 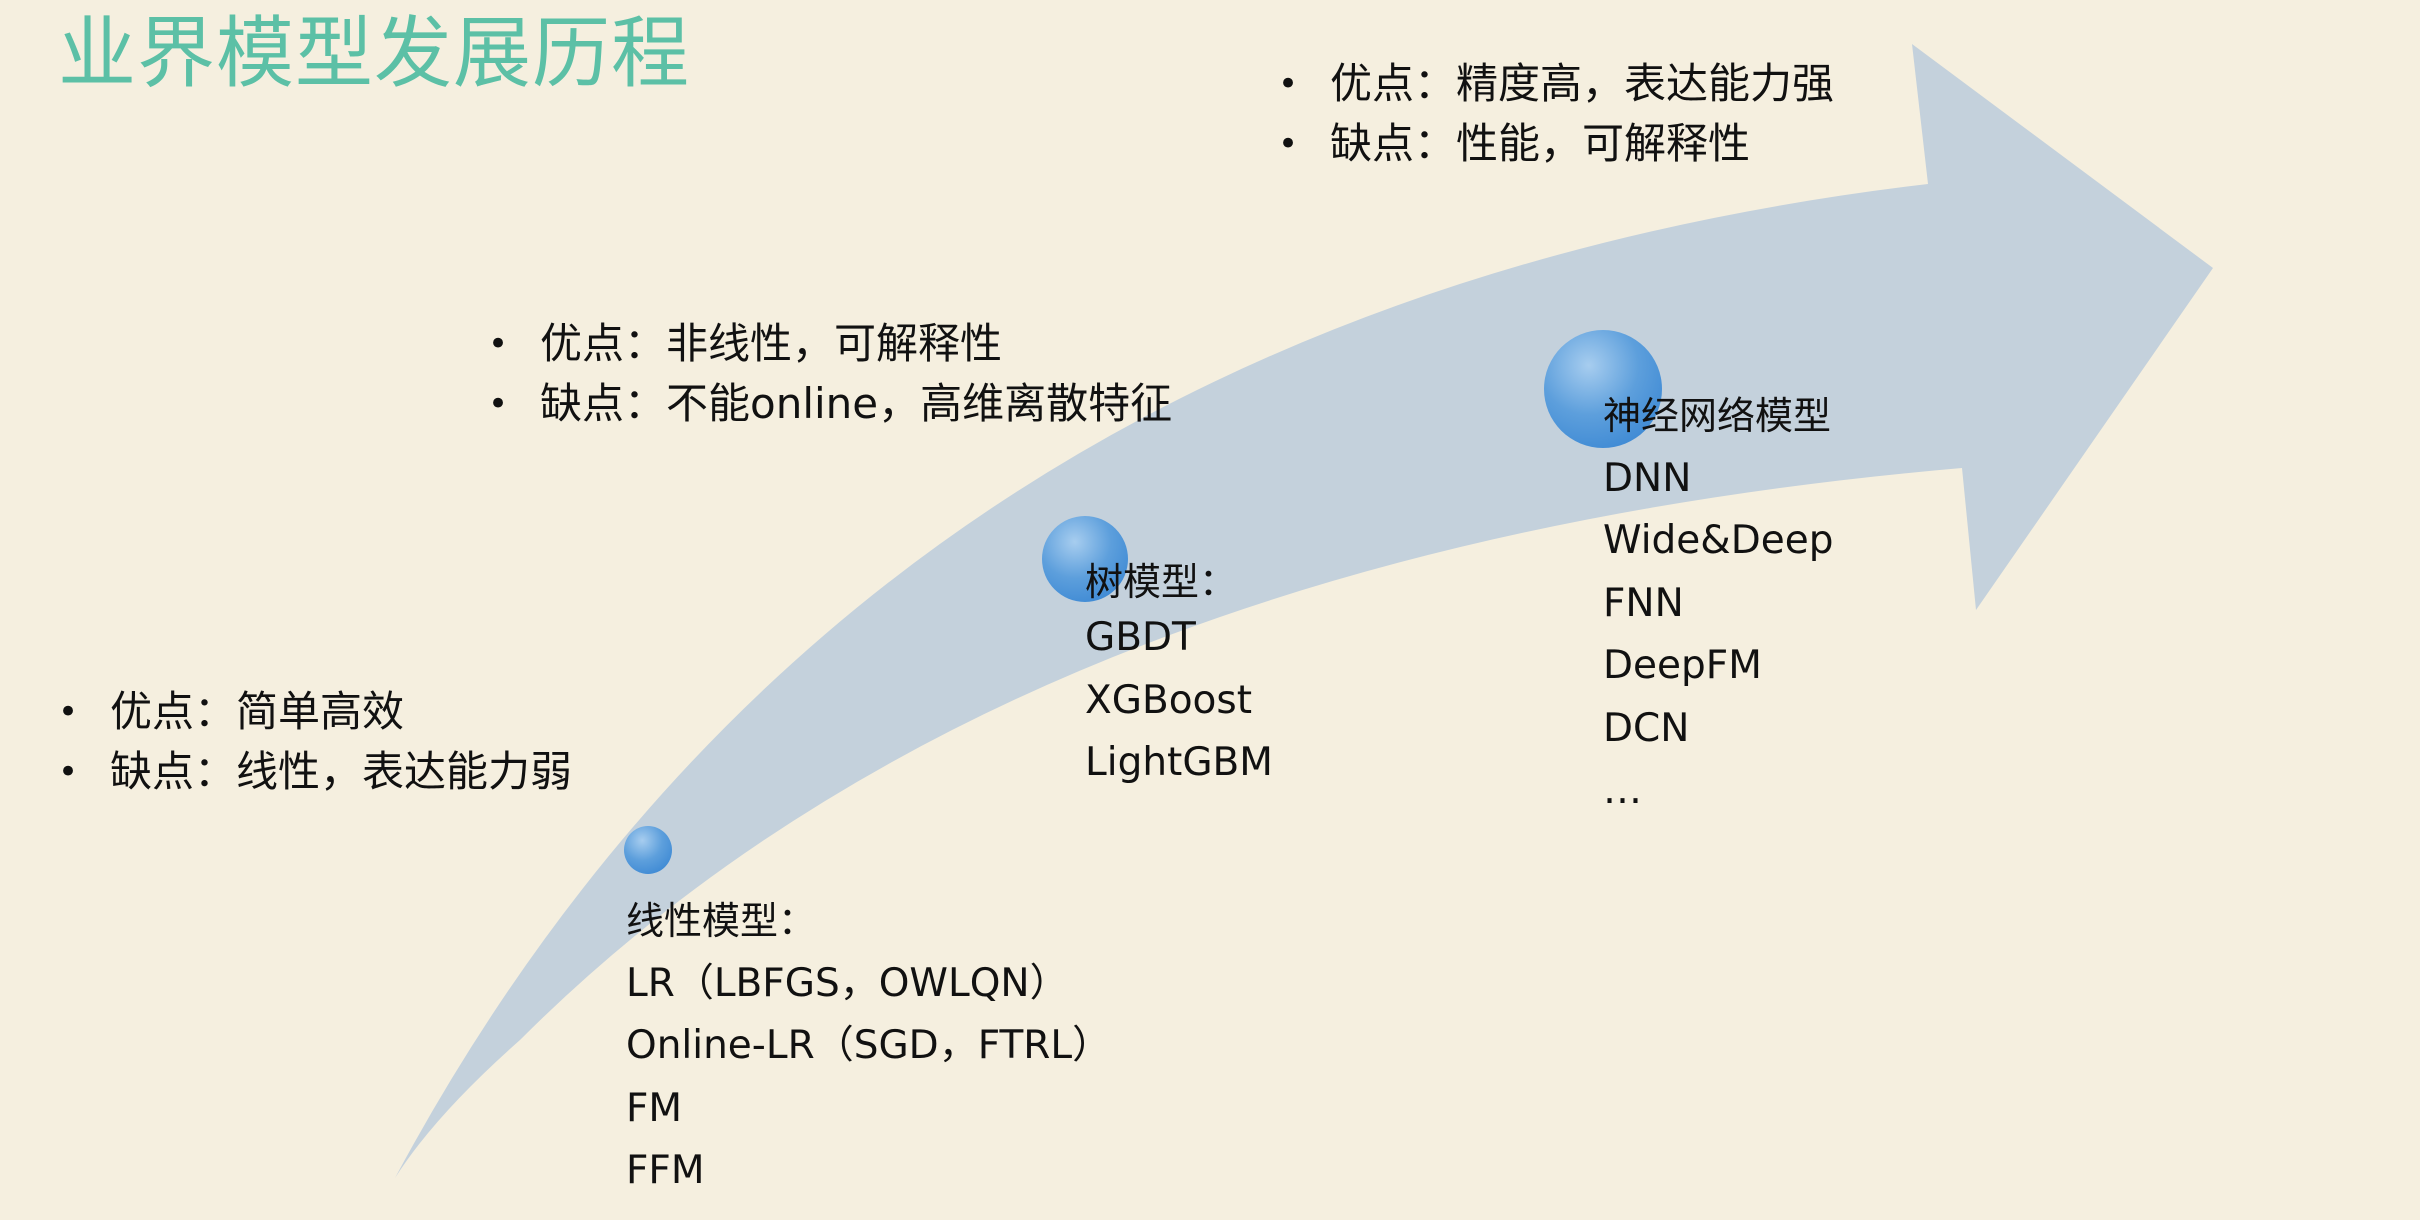 I want to click on tree-pros: 优点：非线性，可解释性, so click(x=830, y=344).